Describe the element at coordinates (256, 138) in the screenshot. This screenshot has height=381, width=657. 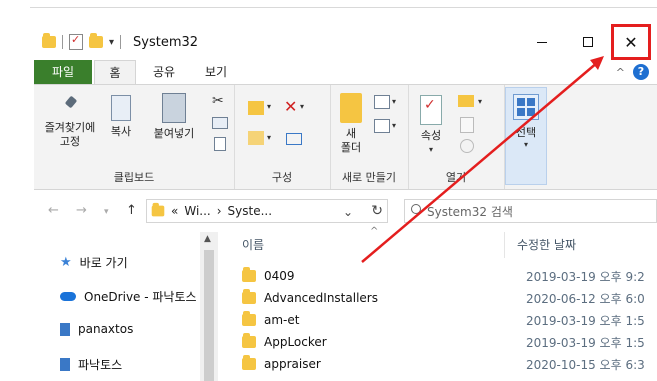
I see `copy-to-icon` at that location.